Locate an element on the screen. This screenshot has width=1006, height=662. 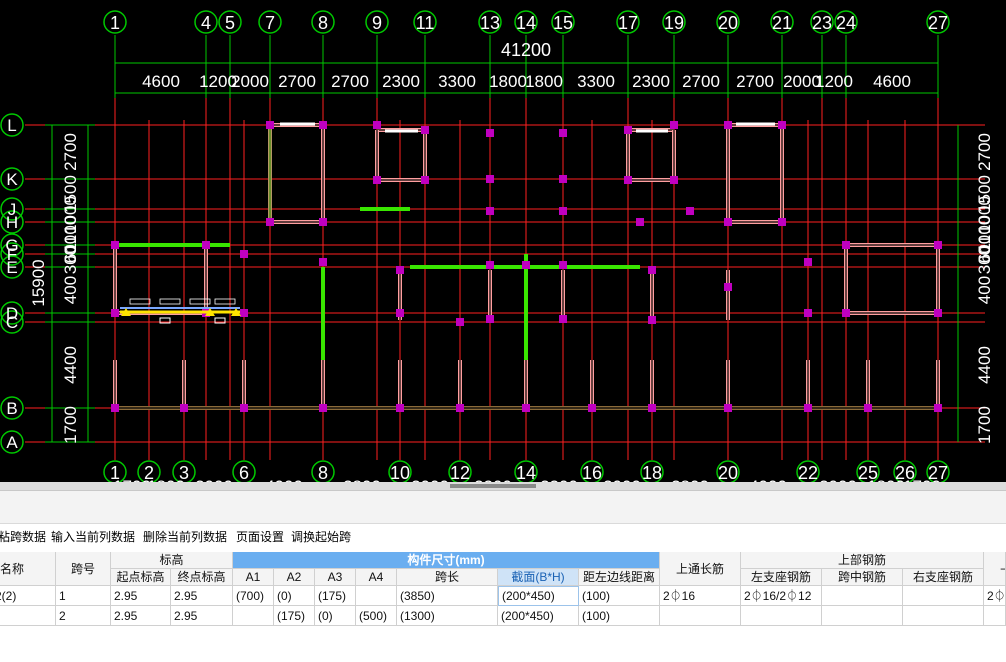
cell-top-through is located at coordinates (700, 616).